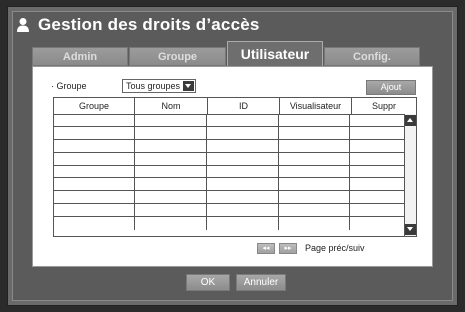  What do you see at coordinates (80, 56) in the screenshot?
I see `tab-admin: Admin` at bounding box center [80, 56].